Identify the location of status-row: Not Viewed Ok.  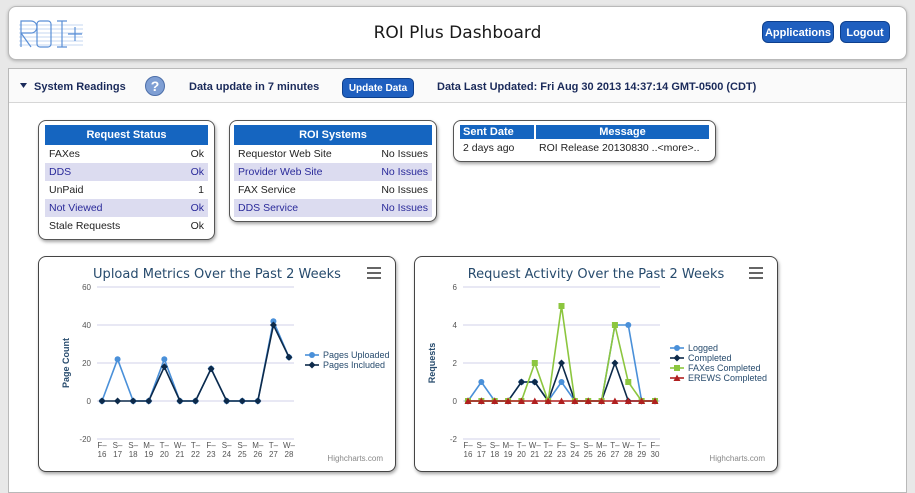
(126, 208).